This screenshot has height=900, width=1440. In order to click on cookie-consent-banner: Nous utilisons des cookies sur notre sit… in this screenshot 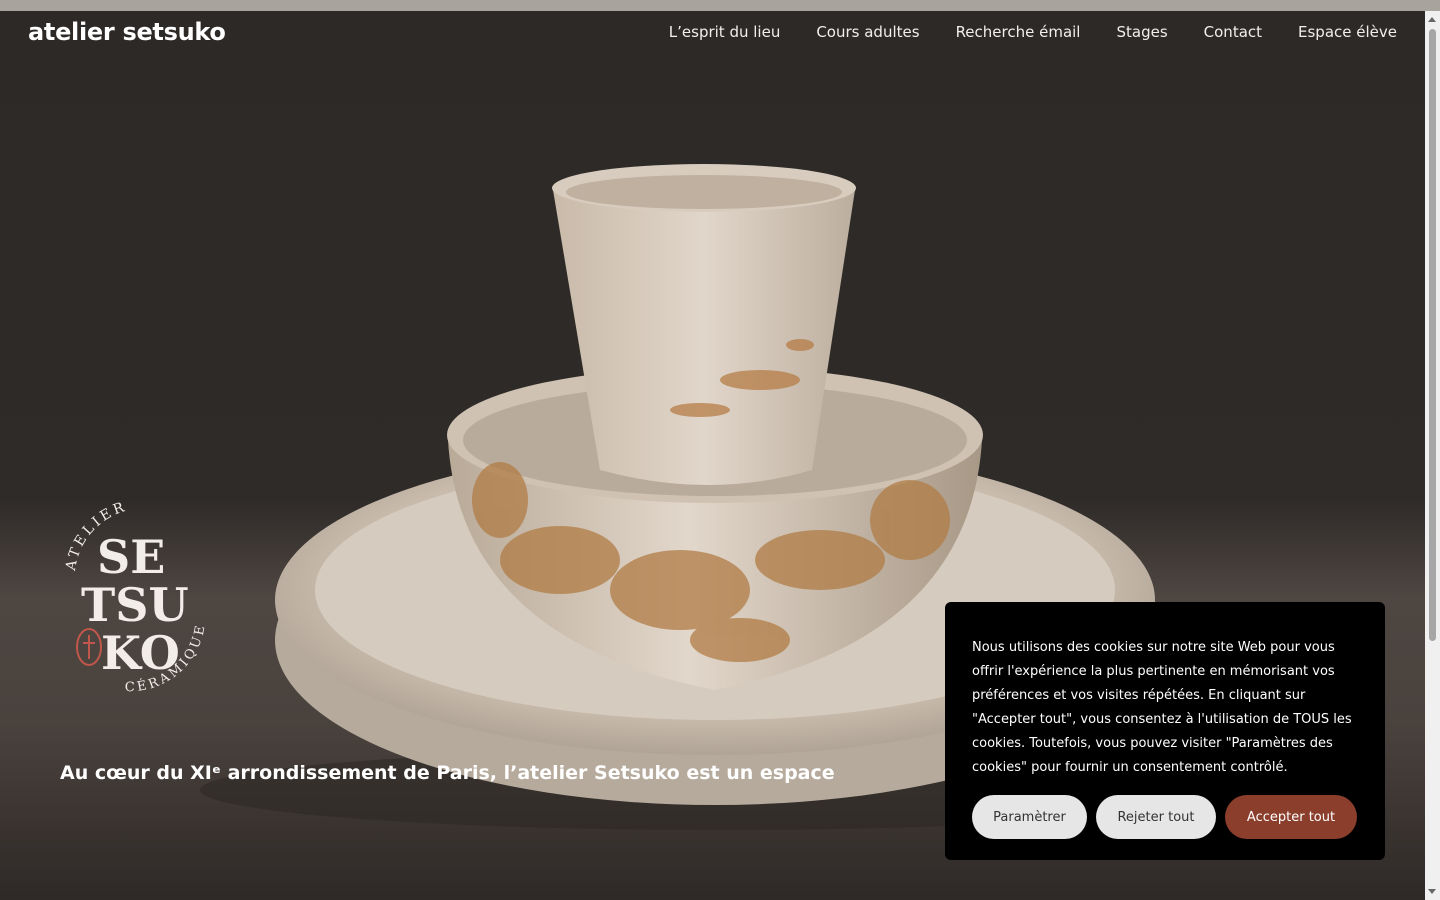, I will do `click(1165, 731)`.